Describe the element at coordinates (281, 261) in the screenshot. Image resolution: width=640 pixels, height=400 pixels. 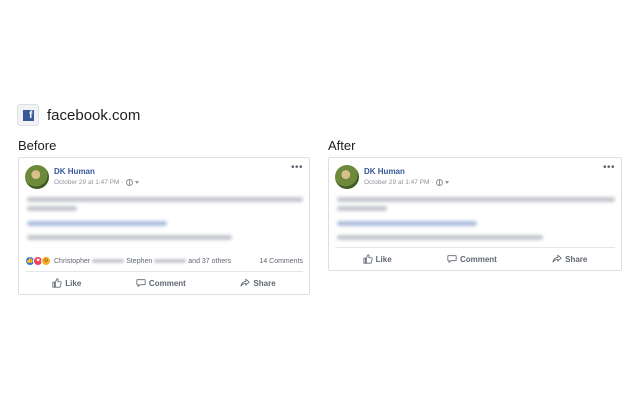
I see `comments-count: 14 Comments` at that location.